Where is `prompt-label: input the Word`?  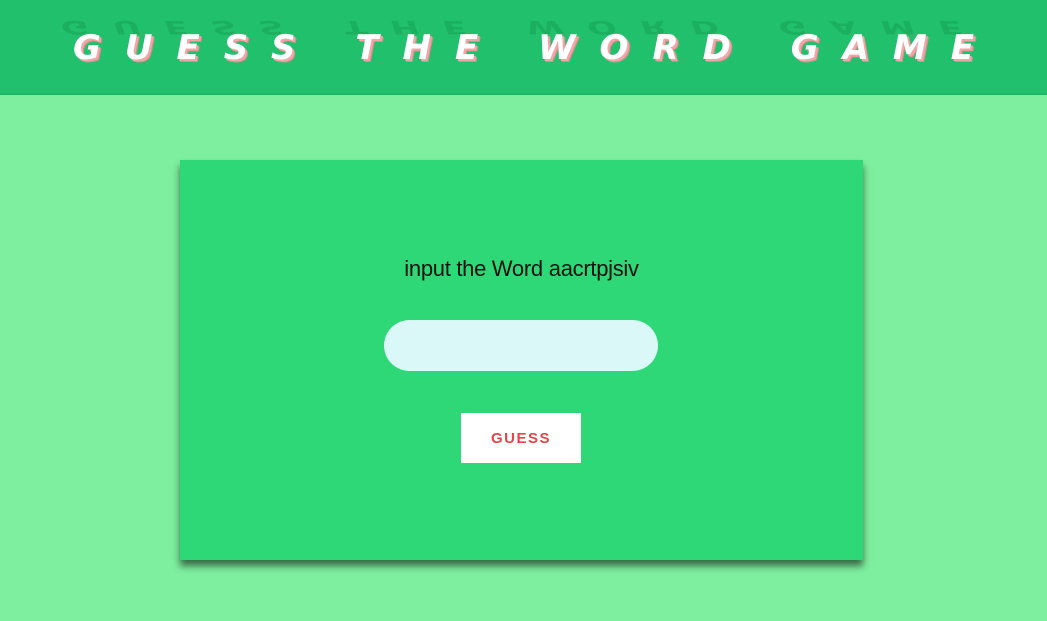 prompt-label: input the Word is located at coordinates (473, 268).